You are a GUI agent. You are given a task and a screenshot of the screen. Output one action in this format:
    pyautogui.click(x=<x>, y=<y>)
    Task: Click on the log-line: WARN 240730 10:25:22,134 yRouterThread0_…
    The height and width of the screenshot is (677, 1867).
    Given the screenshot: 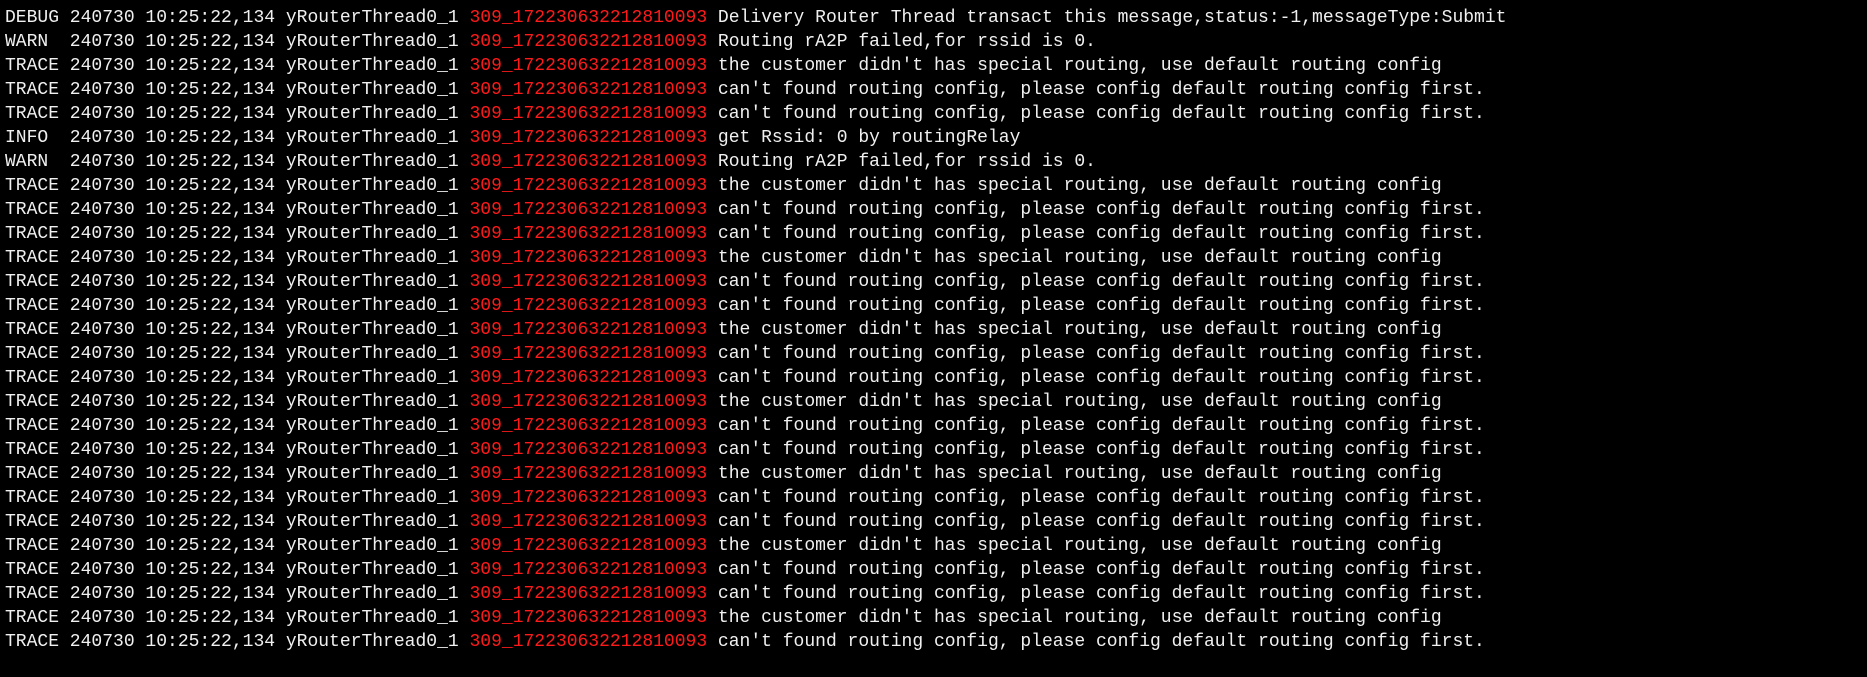 What is the action you would take?
    pyautogui.click(x=755, y=42)
    